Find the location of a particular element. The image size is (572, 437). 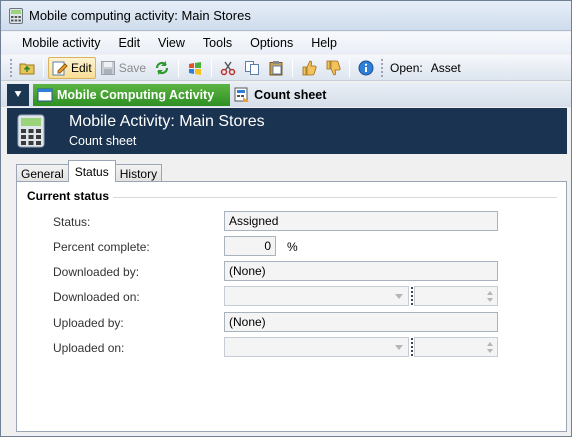

nav-tab-mobile-computing-activity: Mobile Computing Activity is located at coordinates (132, 95).